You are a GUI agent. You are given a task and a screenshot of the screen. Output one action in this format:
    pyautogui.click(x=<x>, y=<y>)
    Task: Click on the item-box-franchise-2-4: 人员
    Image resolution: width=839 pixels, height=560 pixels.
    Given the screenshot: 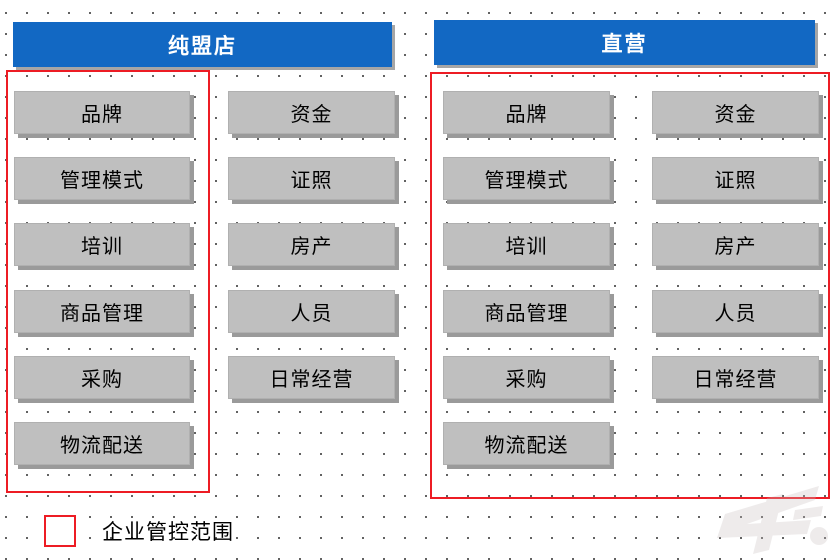 What is the action you would take?
    pyautogui.click(x=311, y=311)
    